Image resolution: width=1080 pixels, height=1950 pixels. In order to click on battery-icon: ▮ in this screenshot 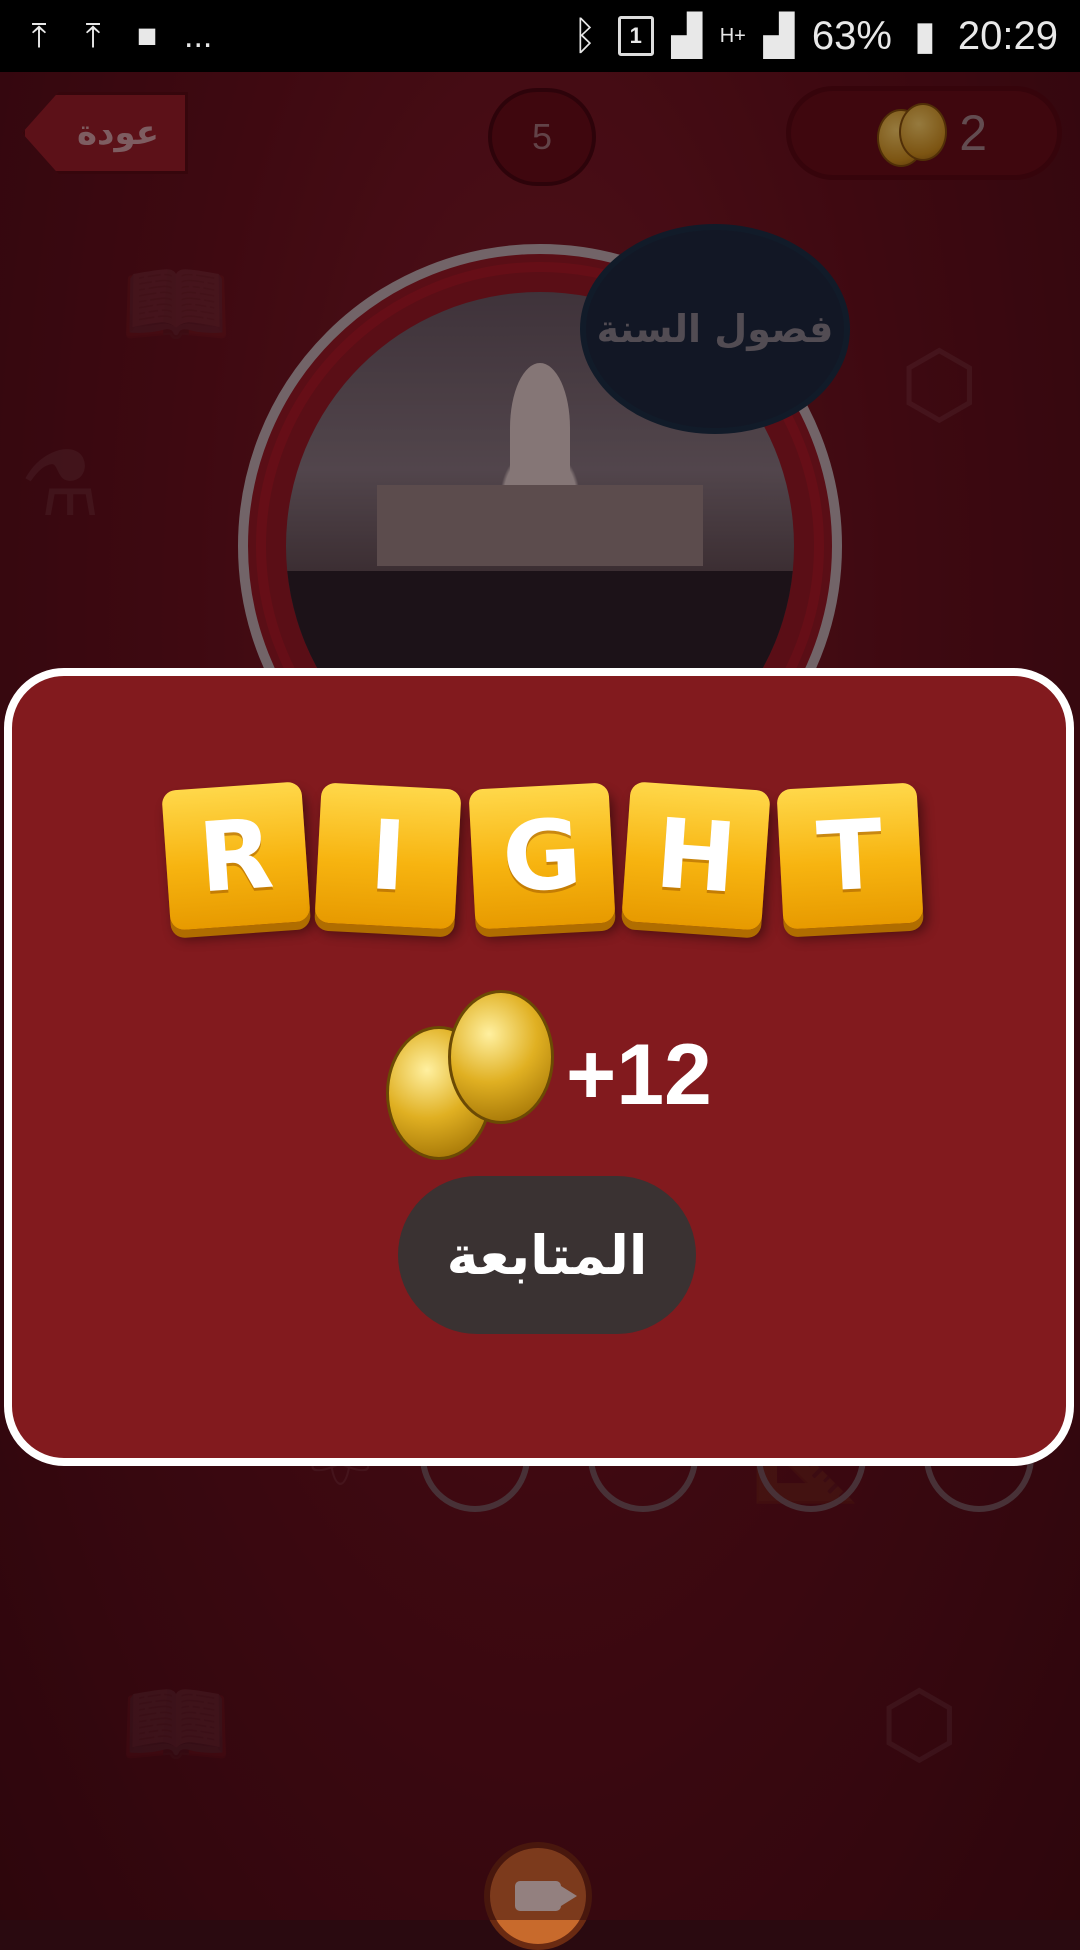, I will do `click(924, 36)`.